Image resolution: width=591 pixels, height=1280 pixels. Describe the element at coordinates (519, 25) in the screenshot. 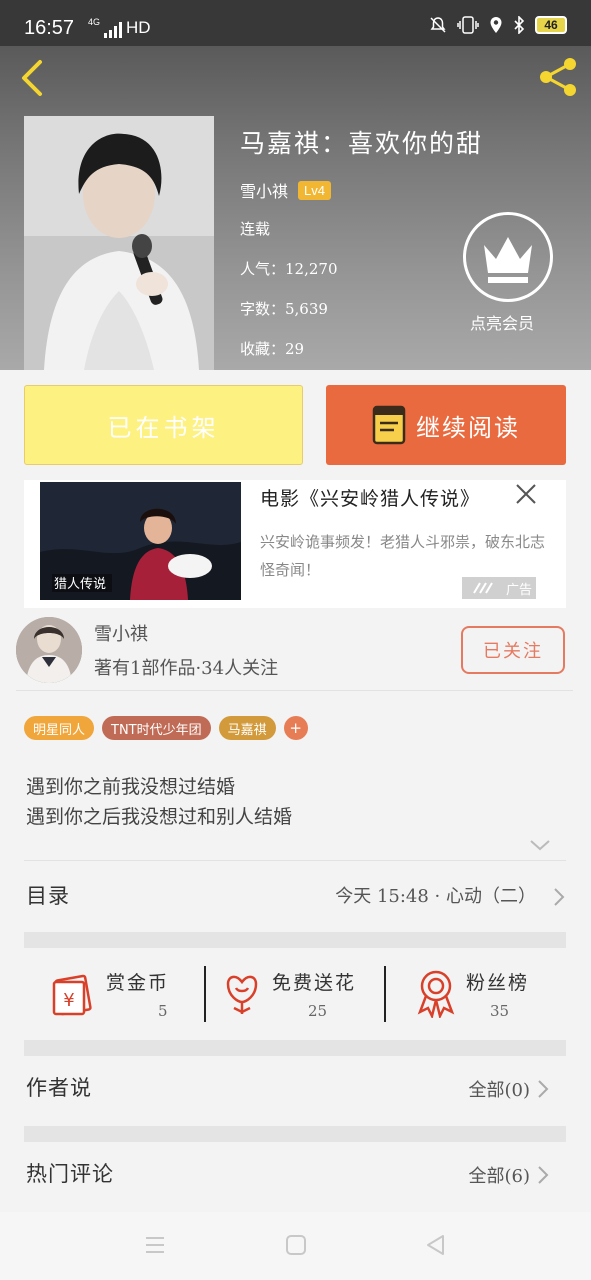

I see `bluetooth-icon` at that location.